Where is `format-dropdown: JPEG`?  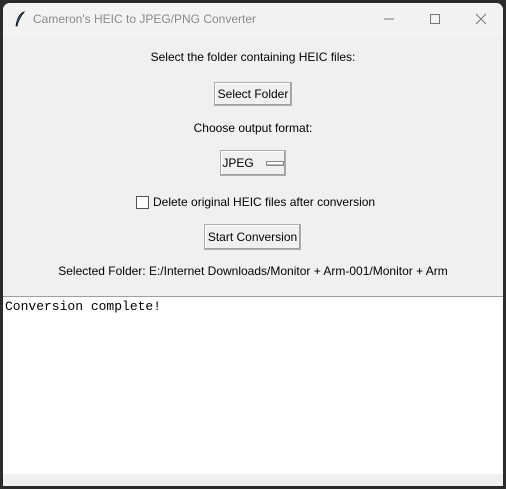 format-dropdown: JPEG is located at coordinates (253, 163).